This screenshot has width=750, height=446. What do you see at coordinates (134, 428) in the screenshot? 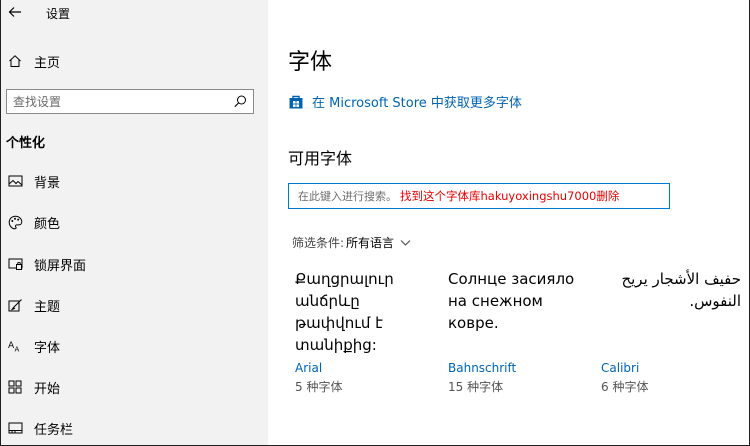
I see `sidebar-item-taskbar: 任务栏` at bounding box center [134, 428].